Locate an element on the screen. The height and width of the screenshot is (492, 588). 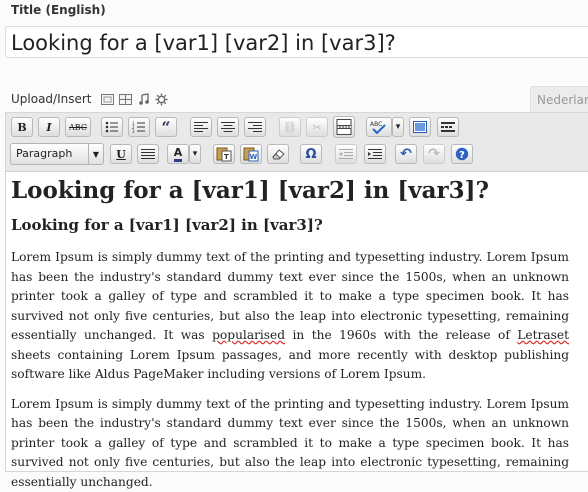
italic-button: I is located at coordinates (49, 127).